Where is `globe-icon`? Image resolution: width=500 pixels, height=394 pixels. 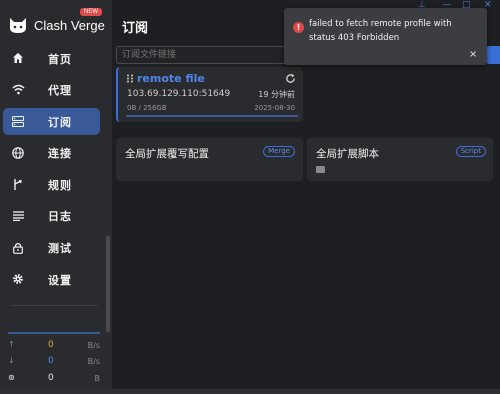
globe-icon is located at coordinates (18, 153).